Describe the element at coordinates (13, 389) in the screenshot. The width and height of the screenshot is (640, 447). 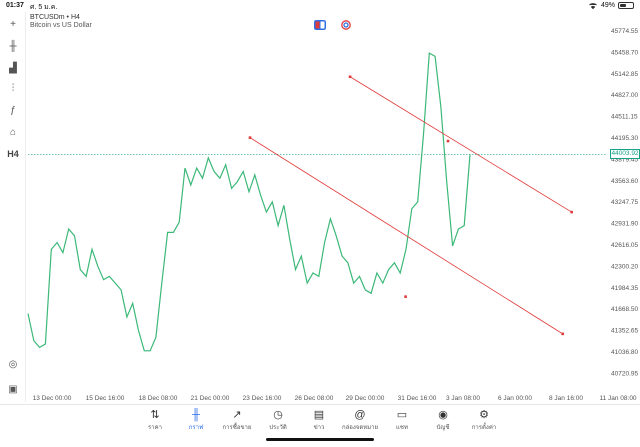
I see `layers-icon: ▣` at that location.